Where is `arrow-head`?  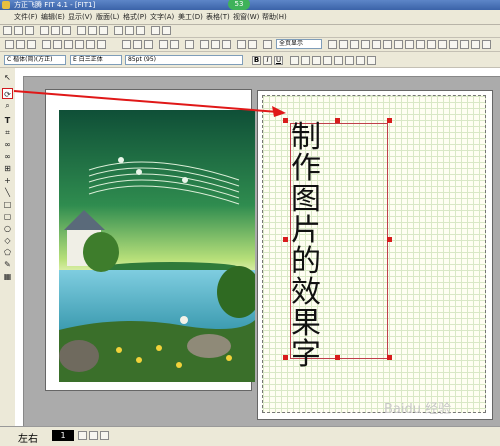 arrow-head is located at coordinates (279, 111).